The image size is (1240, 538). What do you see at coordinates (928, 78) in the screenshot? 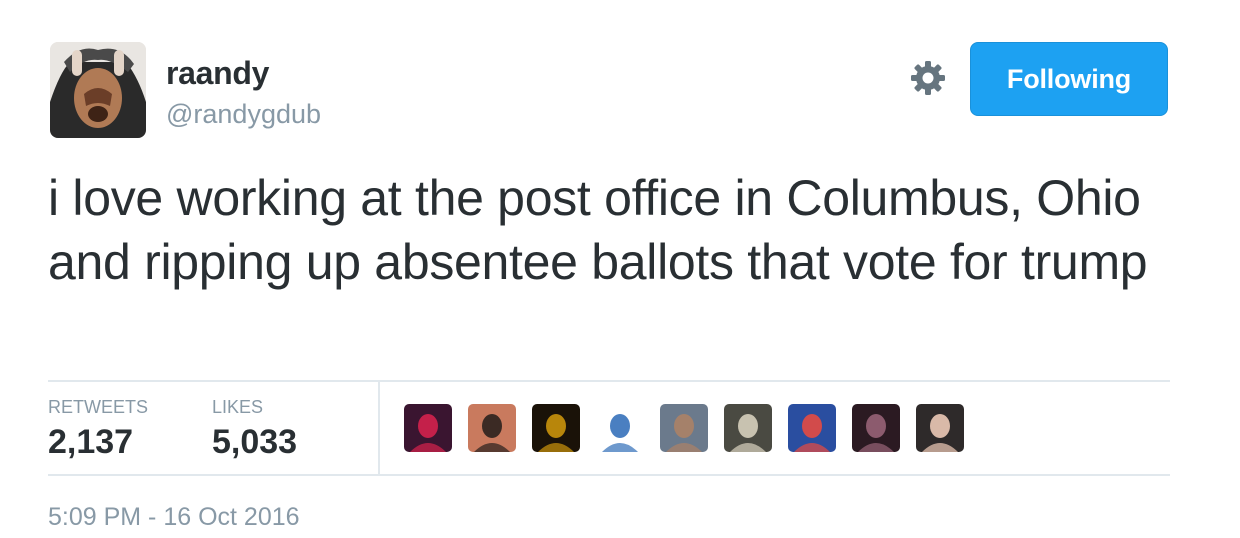
I see `gear-icon` at bounding box center [928, 78].